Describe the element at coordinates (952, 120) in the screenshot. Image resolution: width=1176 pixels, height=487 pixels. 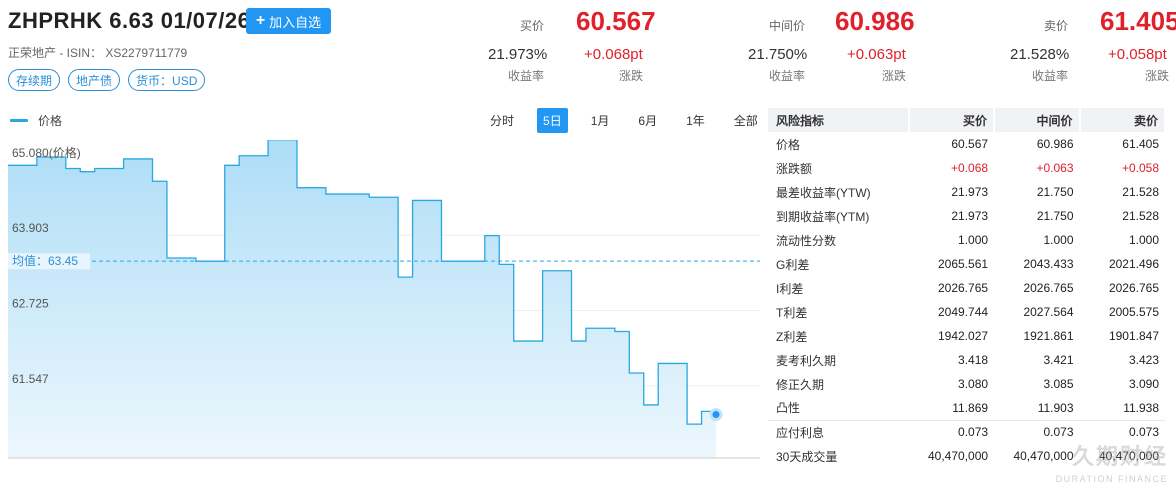
I see `header-bid: 买价` at that location.